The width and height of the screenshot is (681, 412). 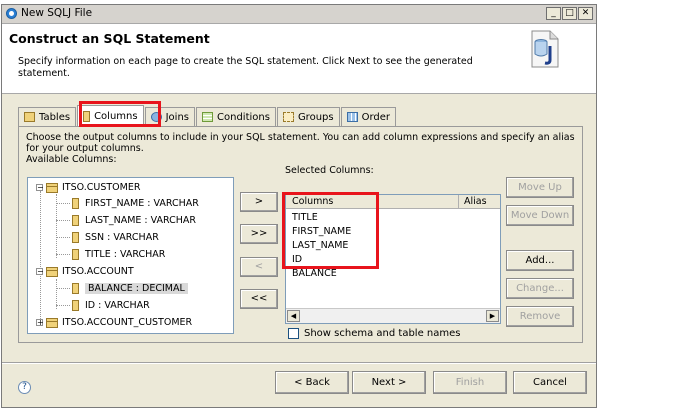 What do you see at coordinates (88, 187) in the screenshot?
I see `tree-node-customer: − ITSO.CUSTOMER` at bounding box center [88, 187].